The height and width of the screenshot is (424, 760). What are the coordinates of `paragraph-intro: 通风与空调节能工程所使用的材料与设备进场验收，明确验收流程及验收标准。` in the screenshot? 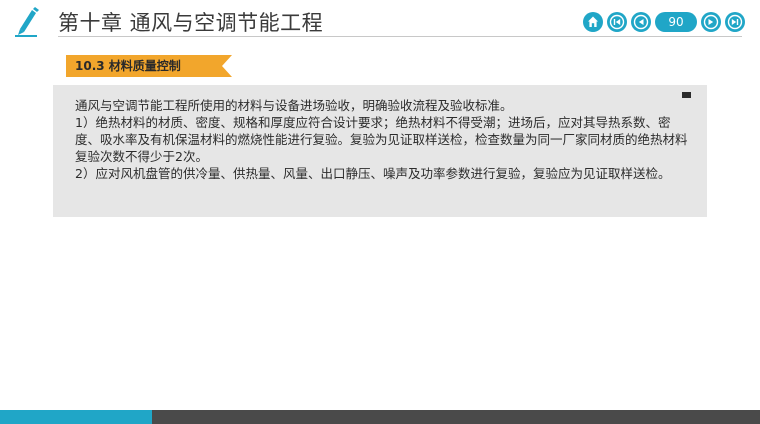 It's located at (294, 105).